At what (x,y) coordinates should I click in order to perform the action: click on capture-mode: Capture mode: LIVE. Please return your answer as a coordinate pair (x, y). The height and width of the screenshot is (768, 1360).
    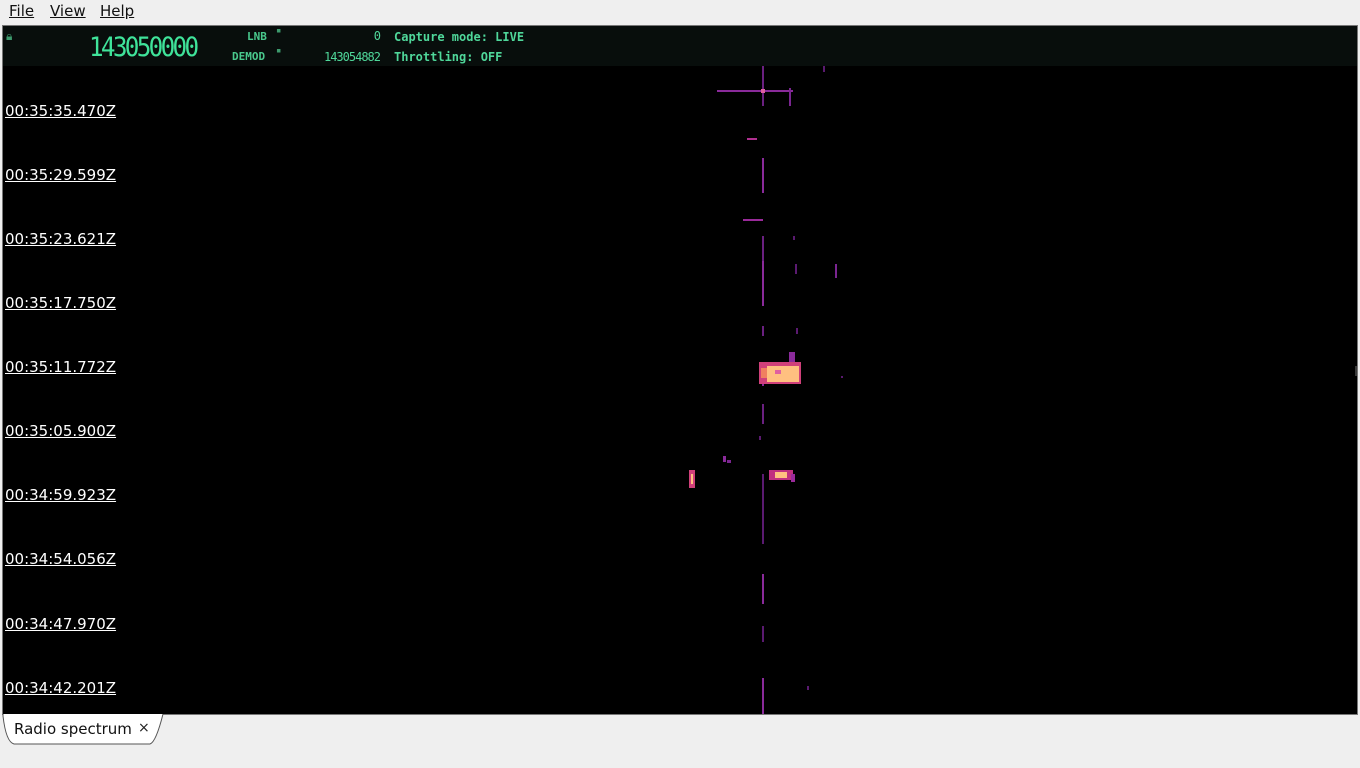
    Looking at the image, I should click on (459, 37).